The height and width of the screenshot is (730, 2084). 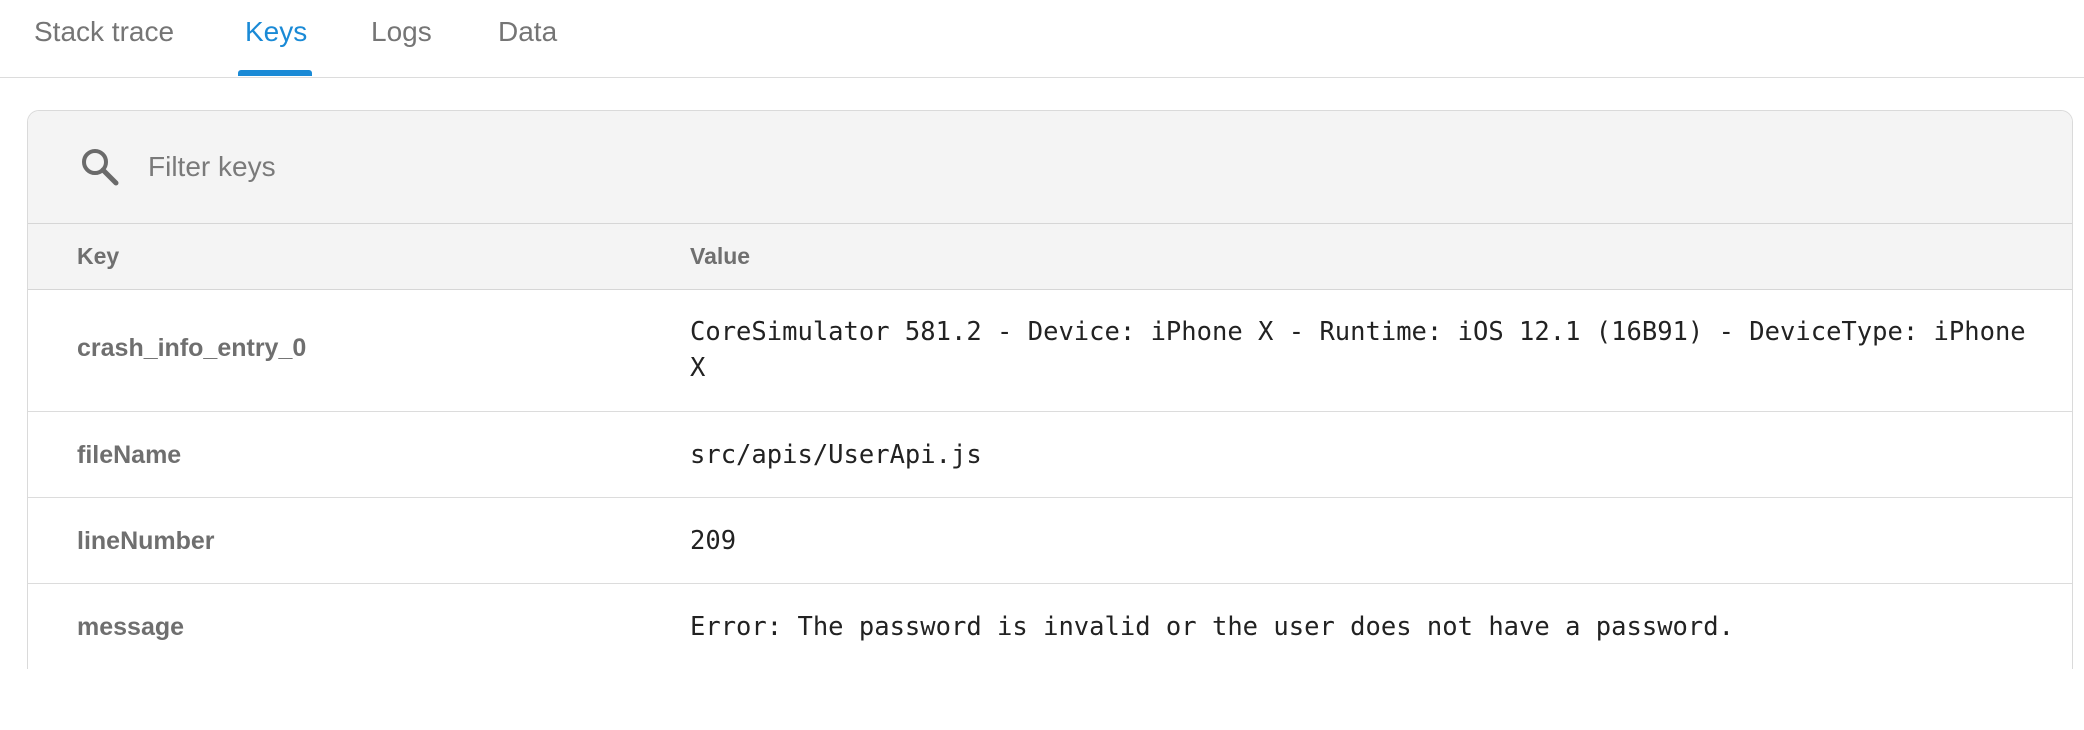 I want to click on filter-keys-input, so click(x=1048, y=167).